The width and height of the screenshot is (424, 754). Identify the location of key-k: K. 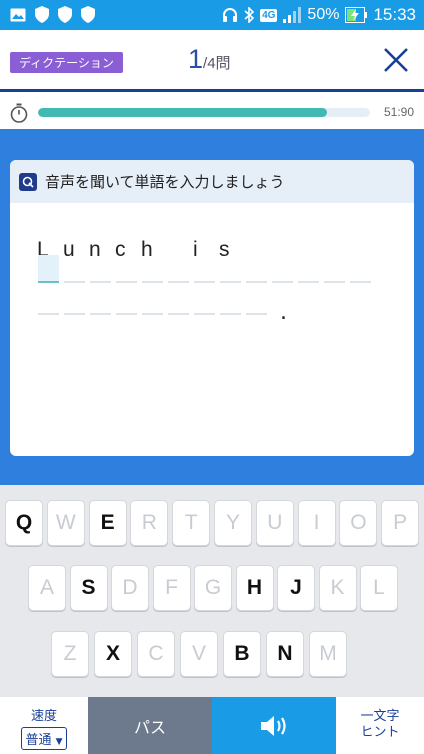
(337, 588).